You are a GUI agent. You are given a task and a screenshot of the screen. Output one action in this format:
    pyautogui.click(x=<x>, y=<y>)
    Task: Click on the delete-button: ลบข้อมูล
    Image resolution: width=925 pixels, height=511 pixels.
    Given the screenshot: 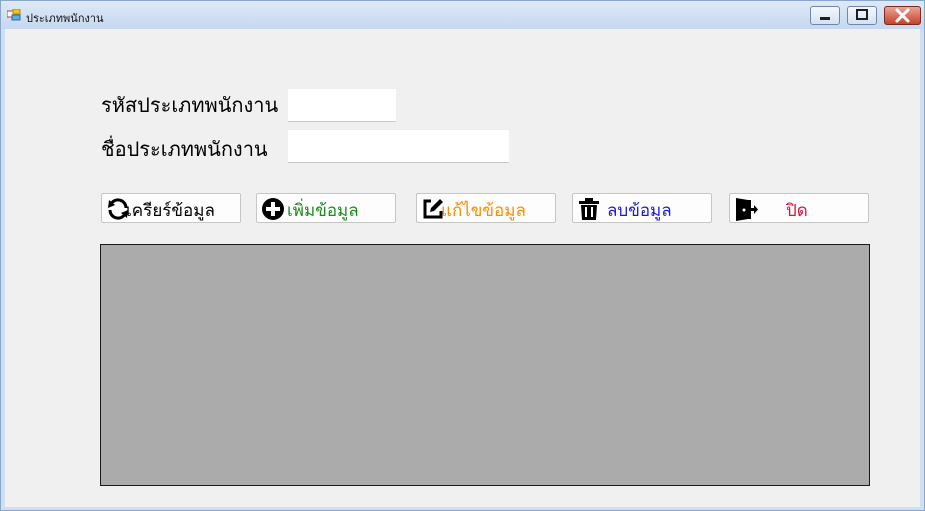 What is the action you would take?
    pyautogui.click(x=642, y=208)
    